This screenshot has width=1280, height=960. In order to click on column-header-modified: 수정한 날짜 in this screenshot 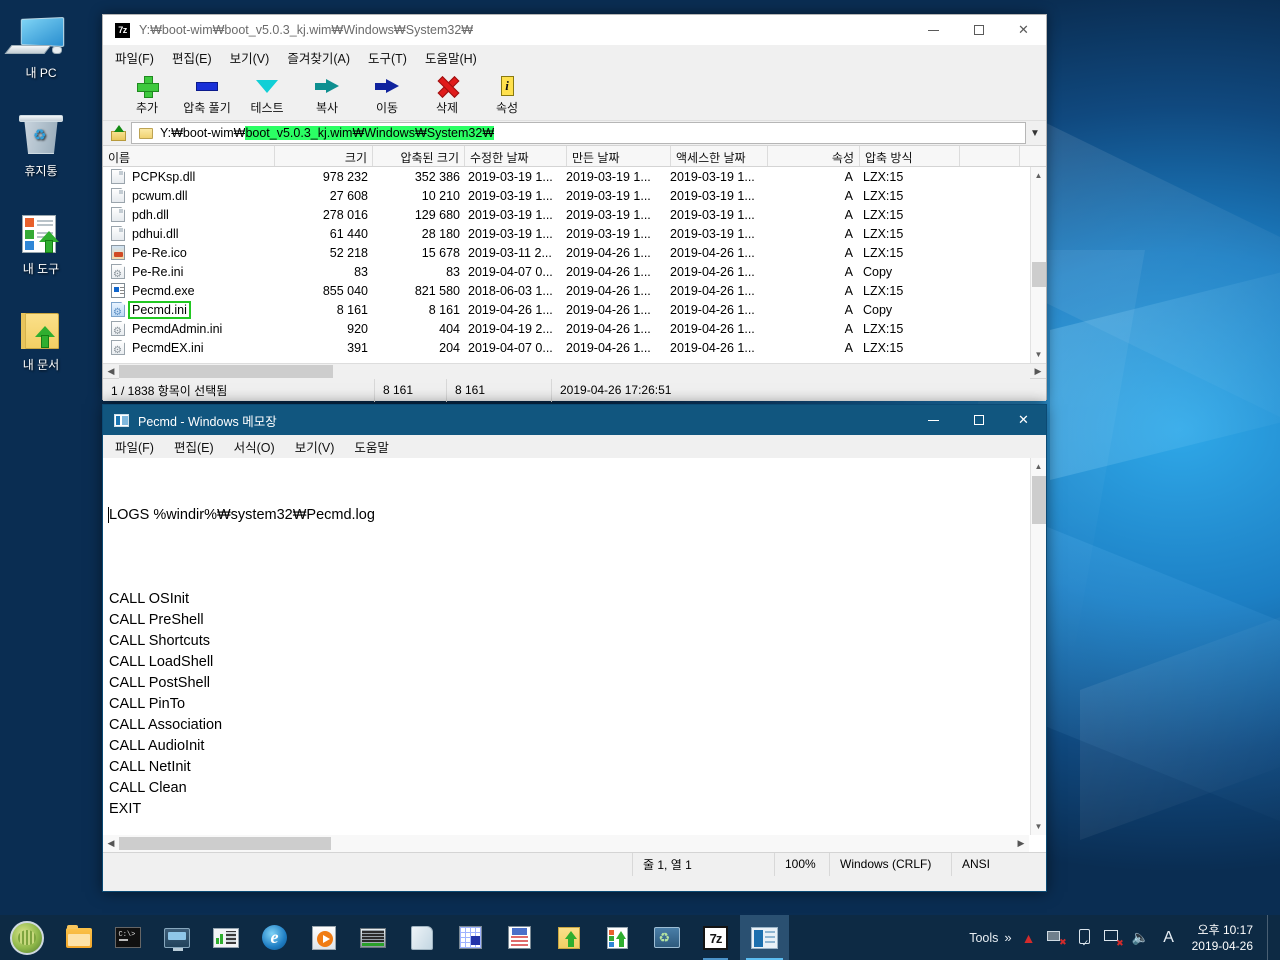, I will do `click(516, 156)`.